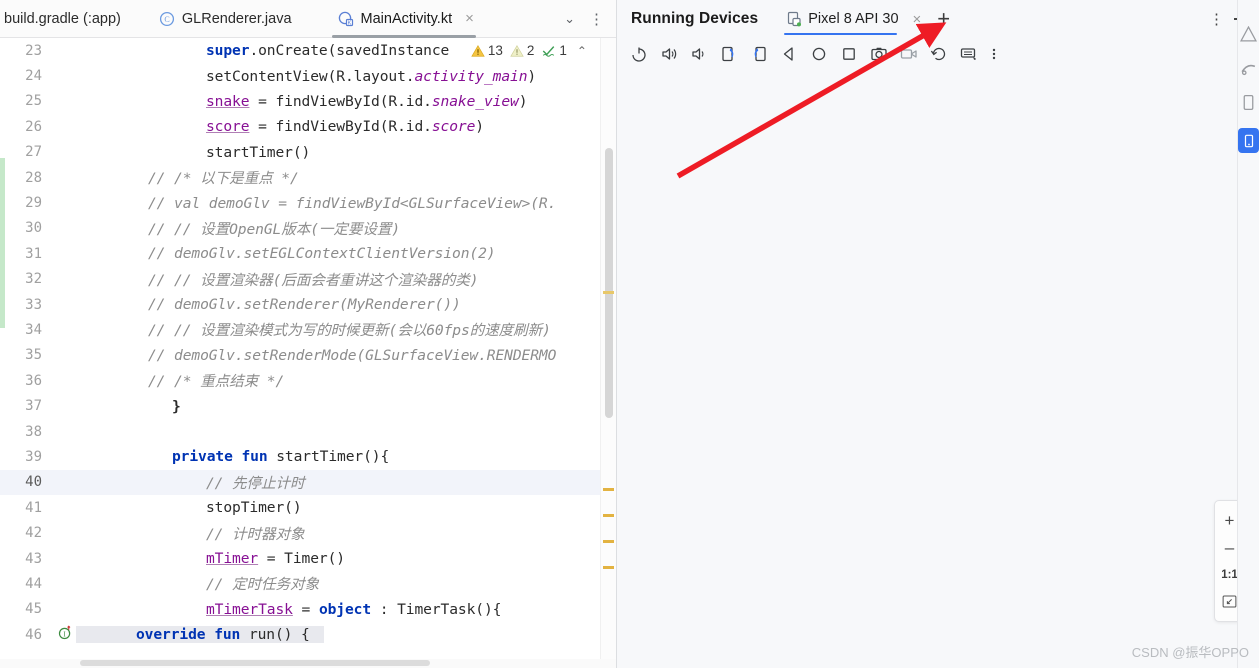 The height and width of the screenshot is (668, 1259). What do you see at coordinates (596, 19) in the screenshot?
I see `more-options-icon: ⋮` at bounding box center [596, 19].